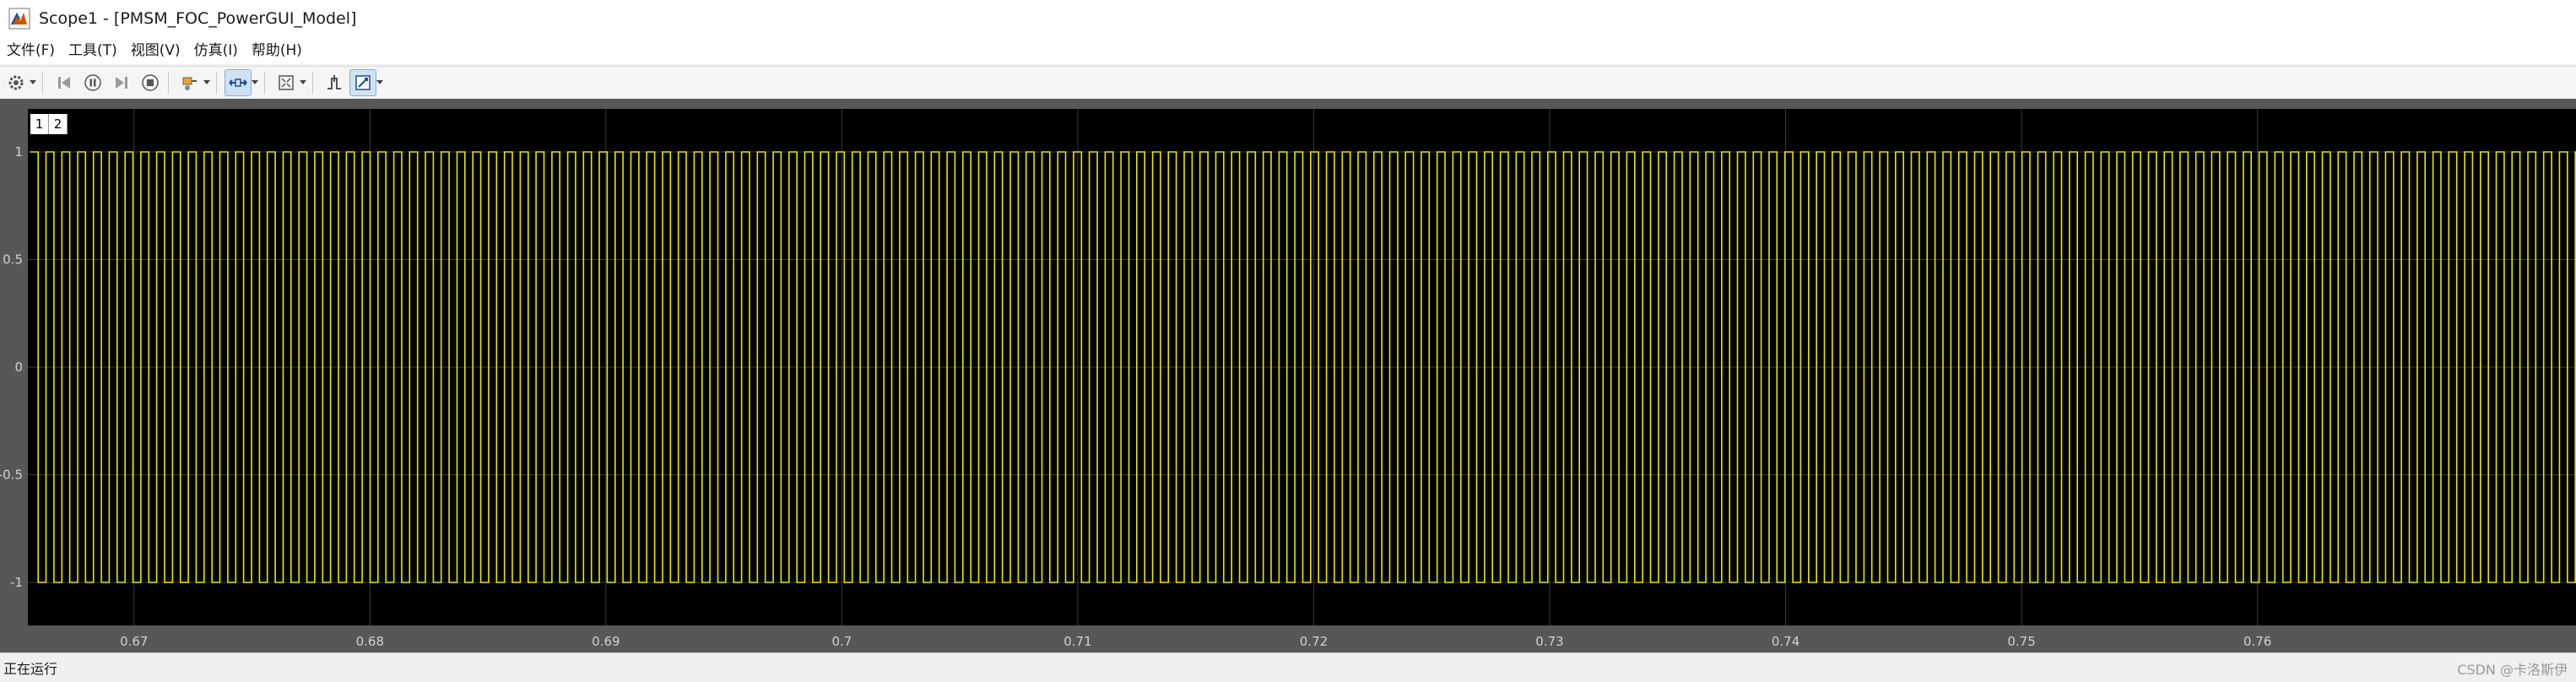  Describe the element at coordinates (1549, 641) in the screenshot. I see `x-tick-label: 0.73` at that location.